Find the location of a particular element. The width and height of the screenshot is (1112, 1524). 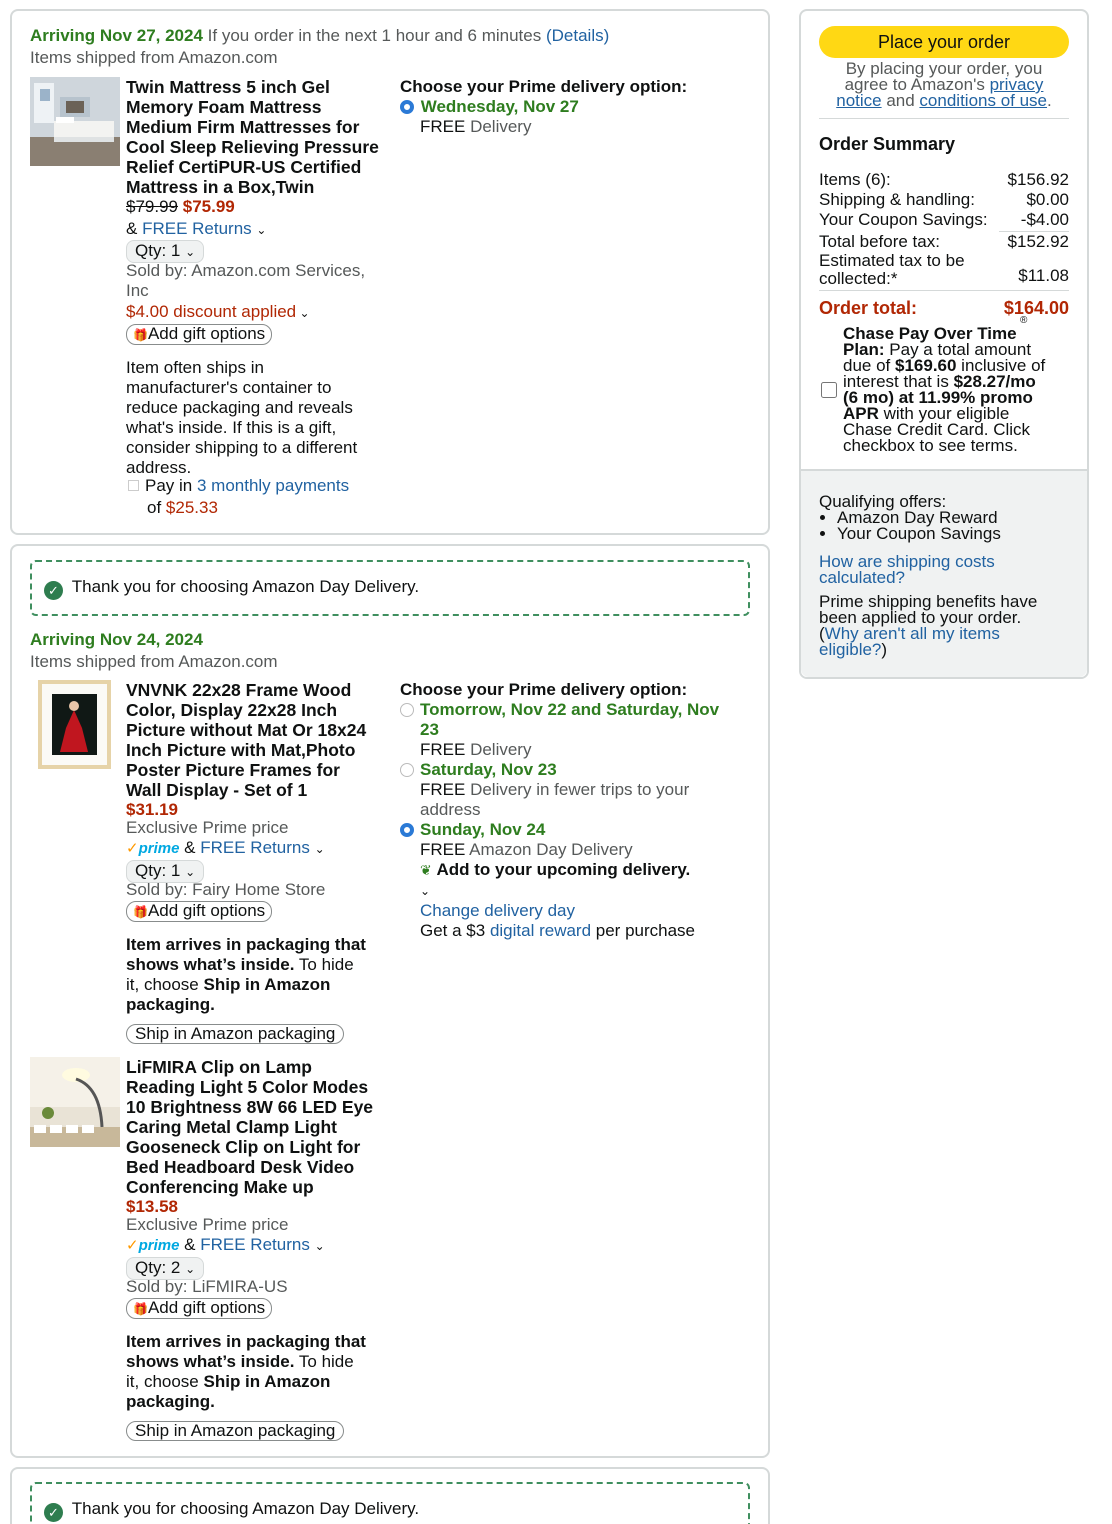

mattress-image is located at coordinates (75, 121).